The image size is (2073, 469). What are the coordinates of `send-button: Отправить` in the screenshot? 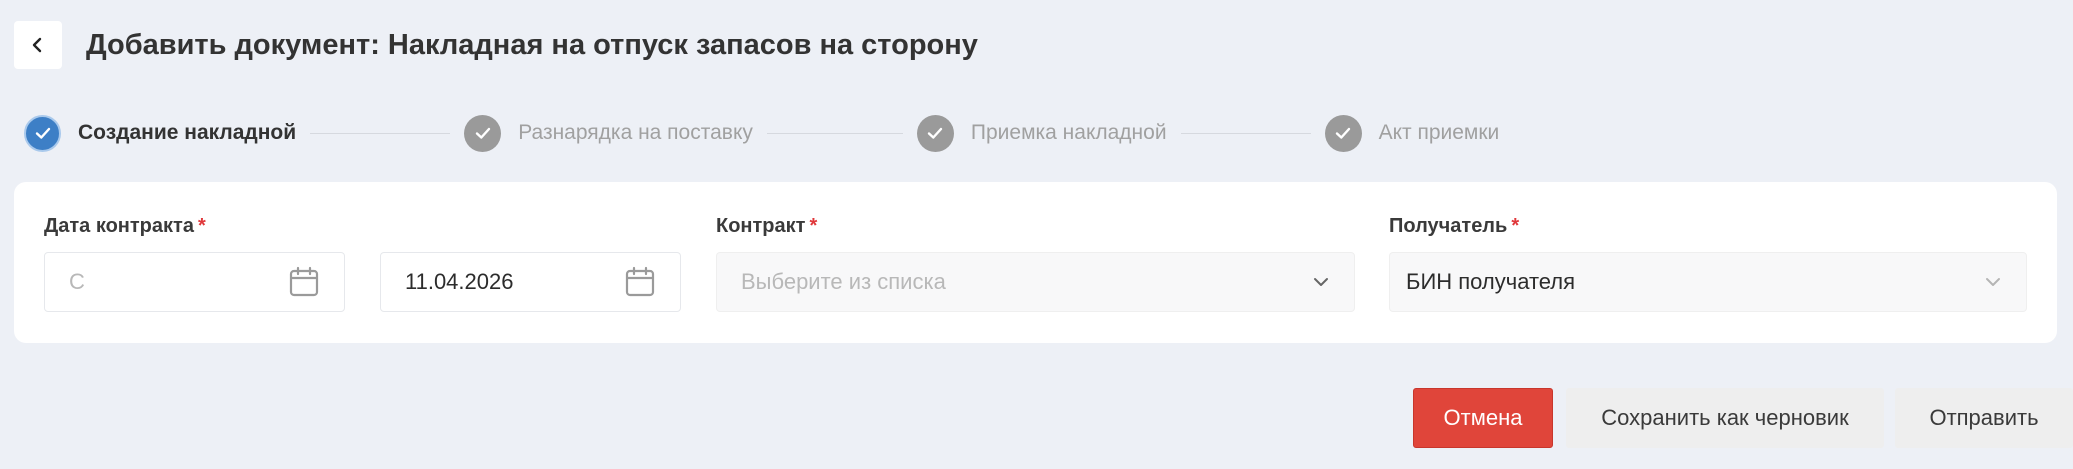 It's located at (1984, 418).